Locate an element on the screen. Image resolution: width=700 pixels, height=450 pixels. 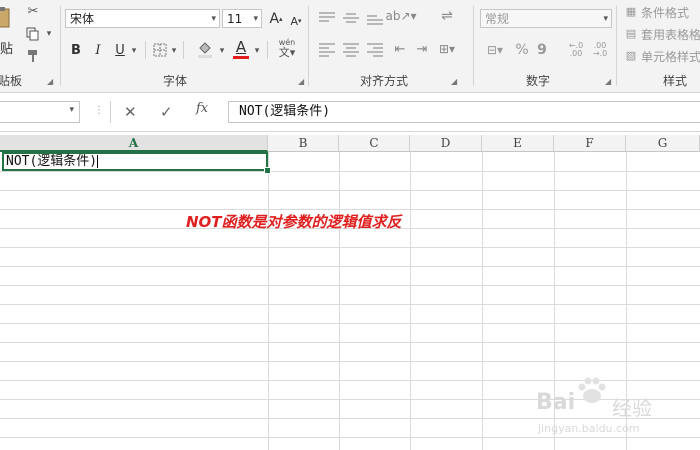
phonetic-guide-button: wén 文▾ is located at coordinates (287, 49).